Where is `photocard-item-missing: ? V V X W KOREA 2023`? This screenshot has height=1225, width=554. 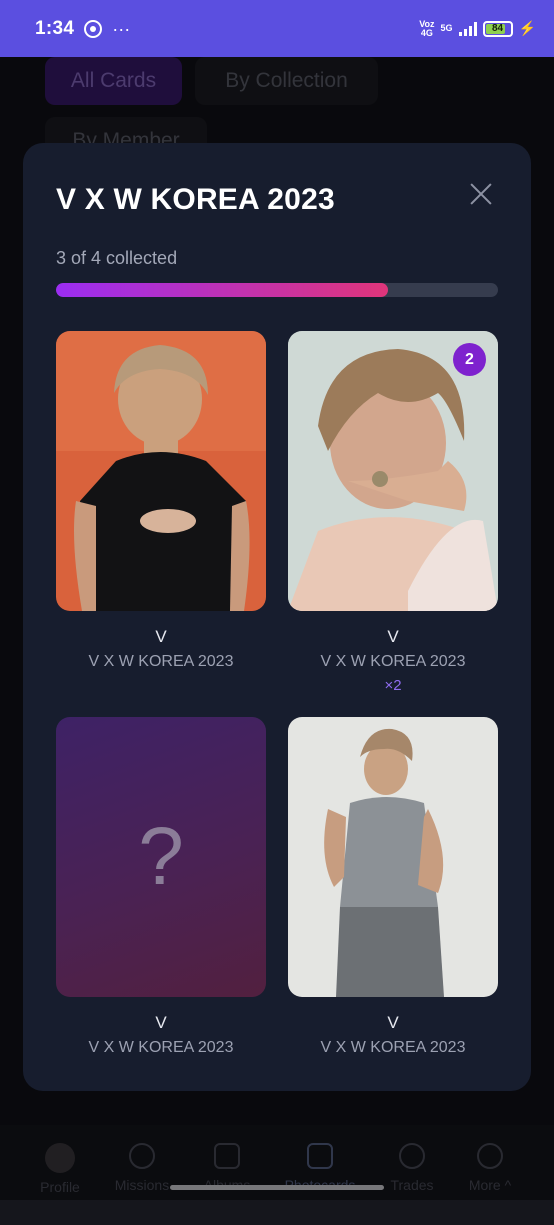 photocard-item-missing: ? V V X W KOREA 2023 is located at coordinates (161, 887).